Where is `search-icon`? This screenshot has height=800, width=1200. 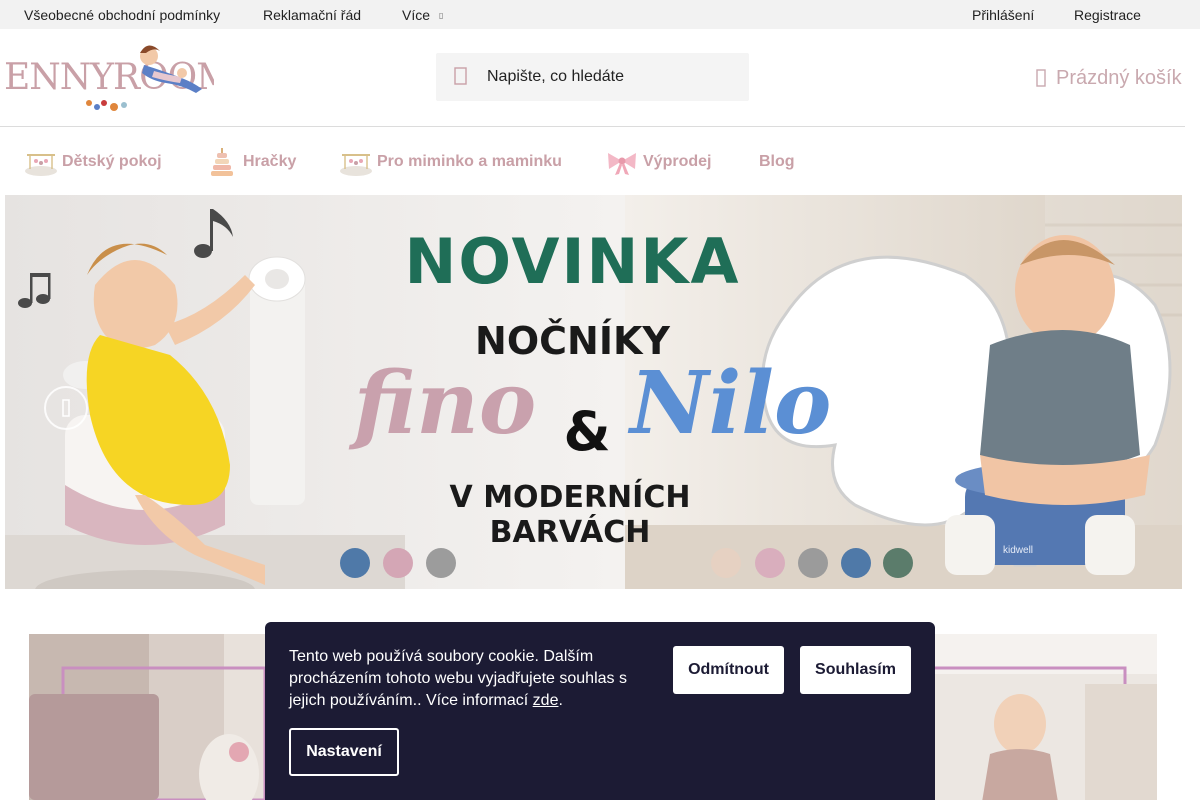
search-icon is located at coordinates (461, 76).